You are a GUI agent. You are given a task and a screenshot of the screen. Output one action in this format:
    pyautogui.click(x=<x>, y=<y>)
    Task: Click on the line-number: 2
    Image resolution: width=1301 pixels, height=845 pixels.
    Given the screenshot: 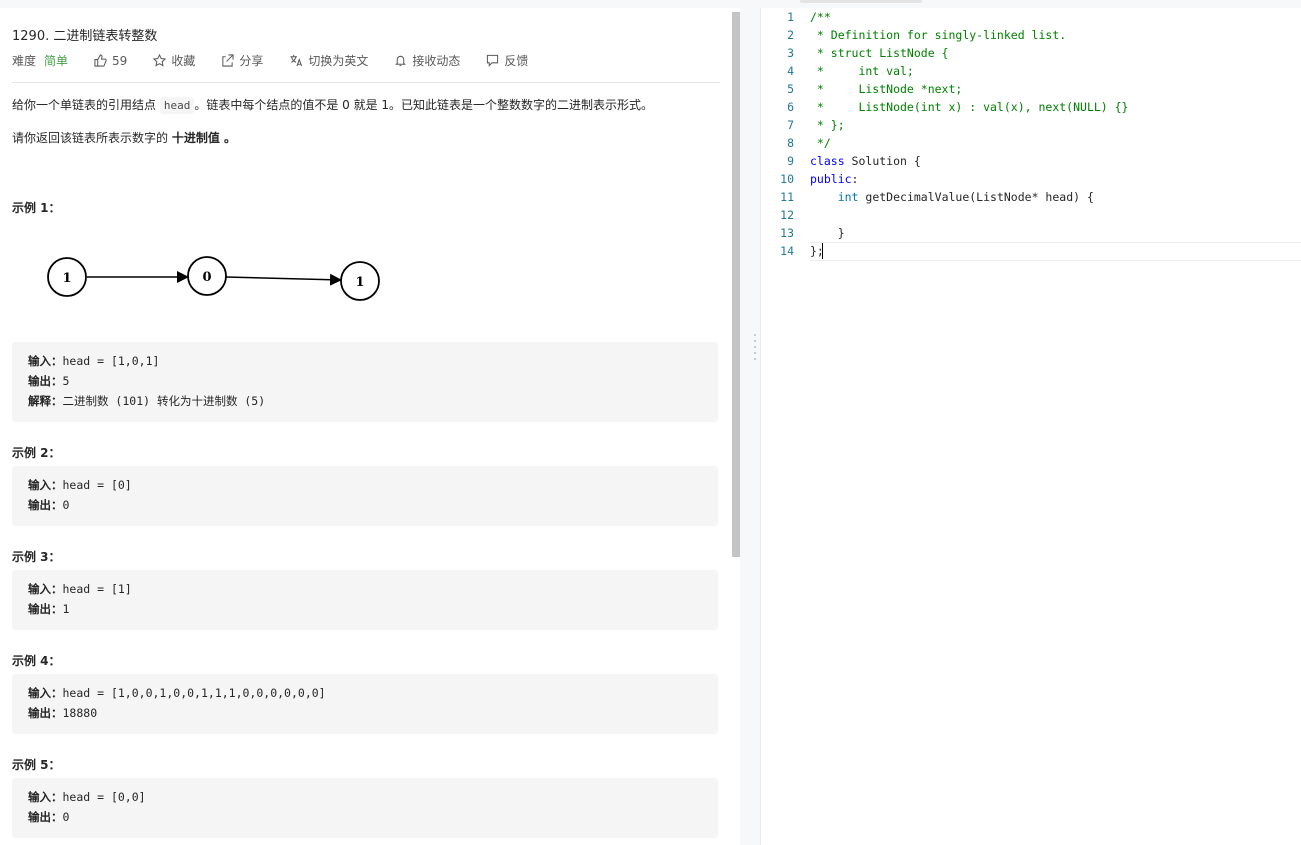 What is the action you would take?
    pyautogui.click(x=790, y=35)
    